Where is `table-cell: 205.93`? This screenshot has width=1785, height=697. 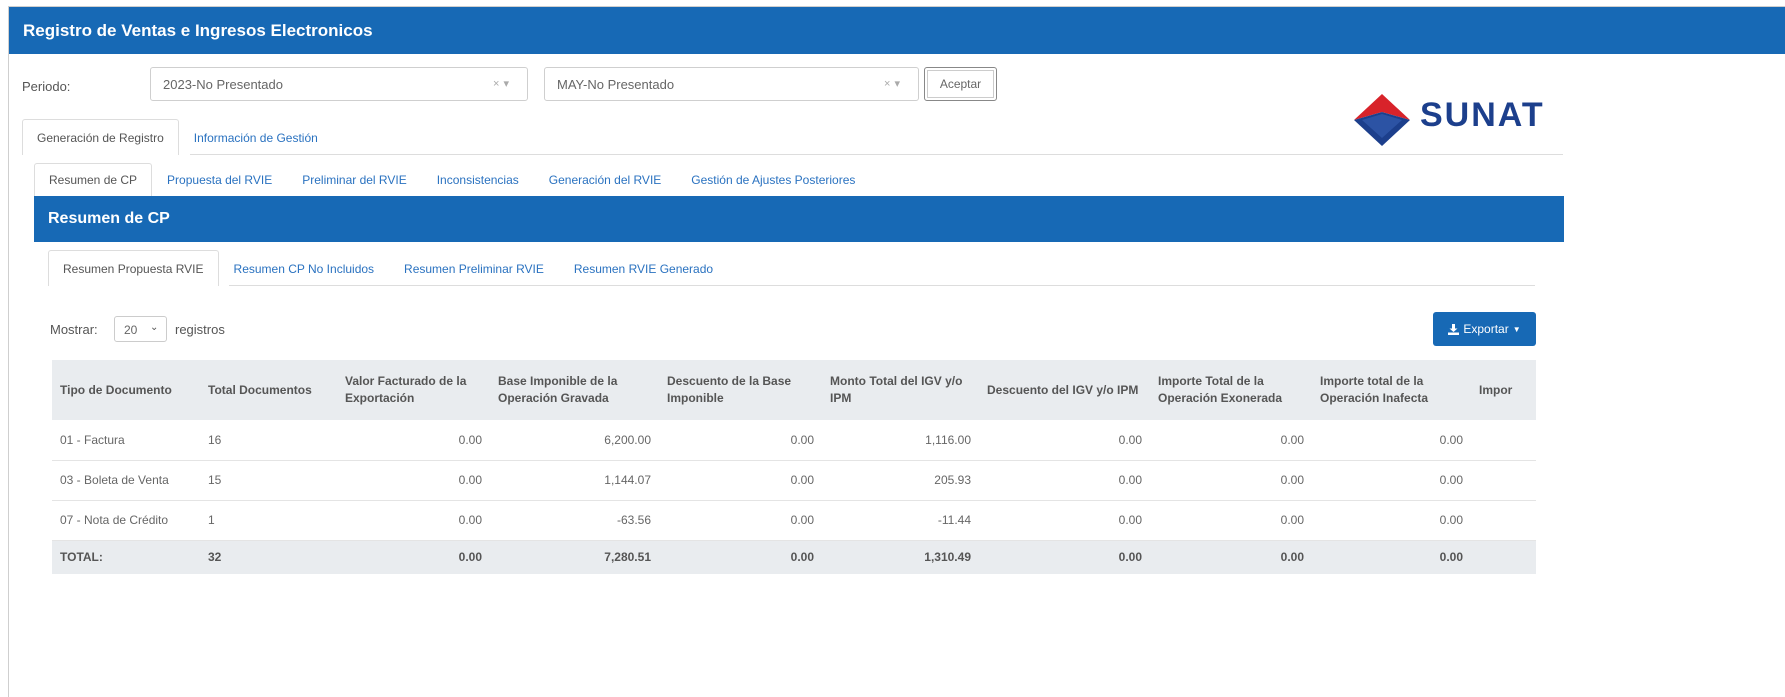 table-cell: 205.93 is located at coordinates (900, 480).